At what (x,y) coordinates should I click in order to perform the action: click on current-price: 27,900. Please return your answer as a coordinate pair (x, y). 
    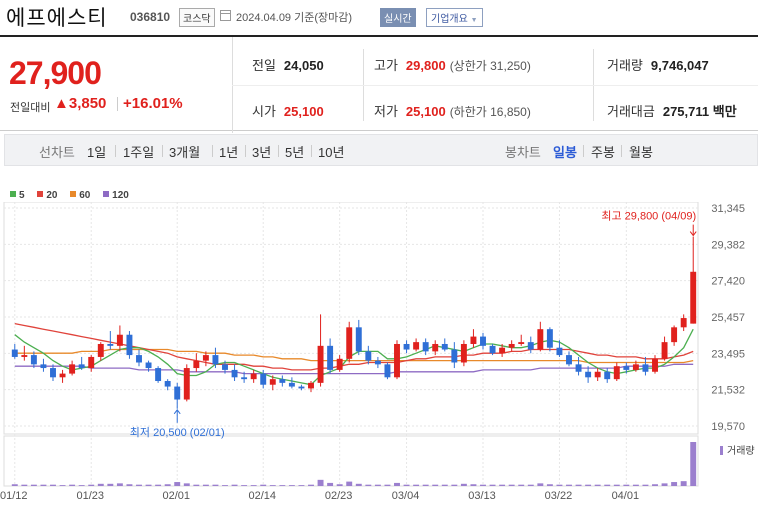
    Looking at the image, I should click on (55, 73).